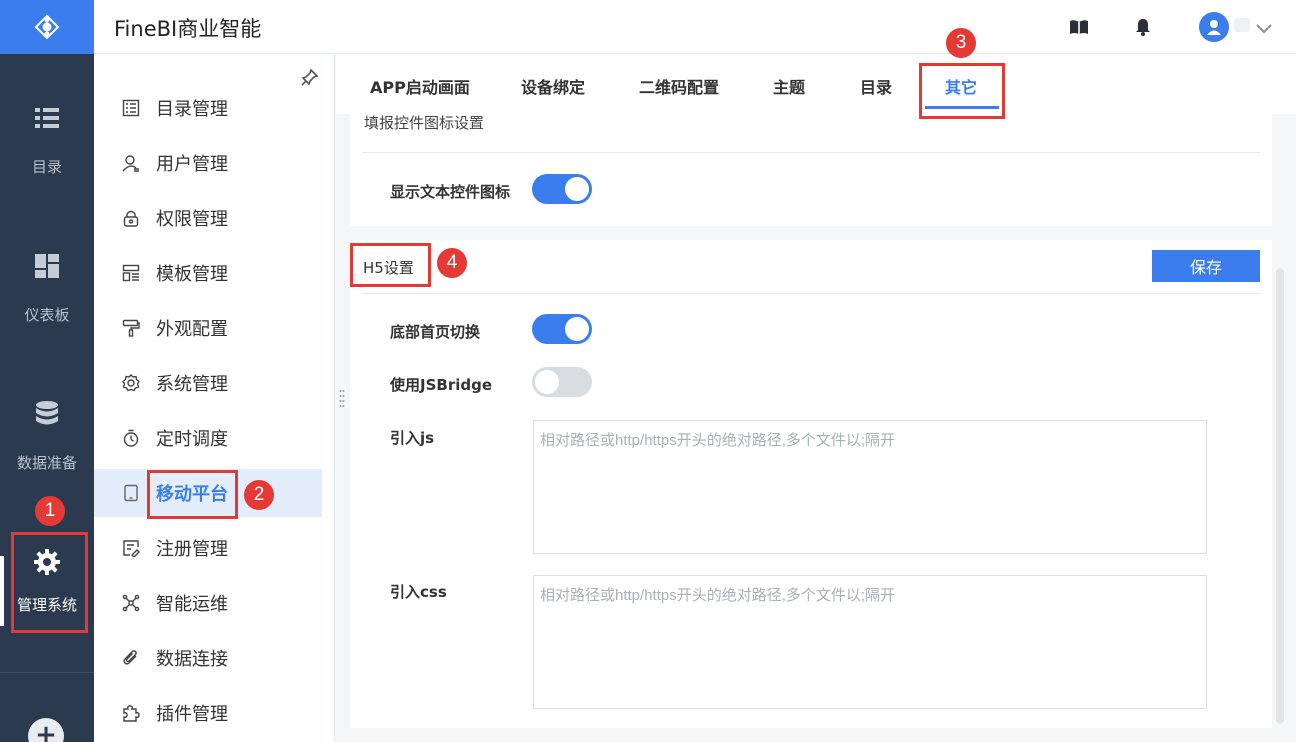  What do you see at coordinates (424, 123) in the screenshot?
I see `section-title: 填报控件图标设置` at bounding box center [424, 123].